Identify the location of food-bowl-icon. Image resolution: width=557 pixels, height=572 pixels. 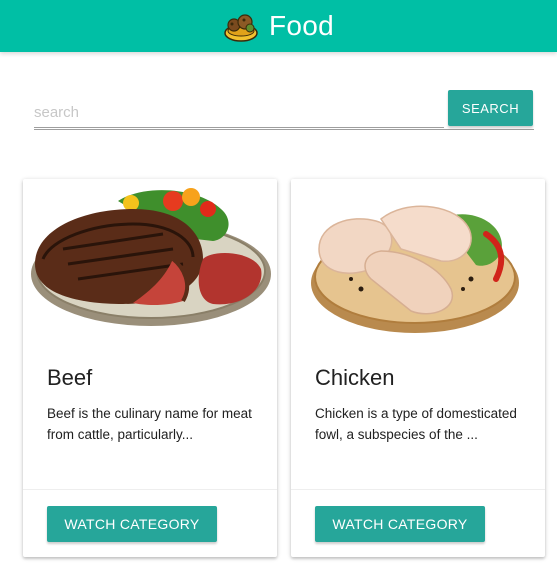
(241, 28).